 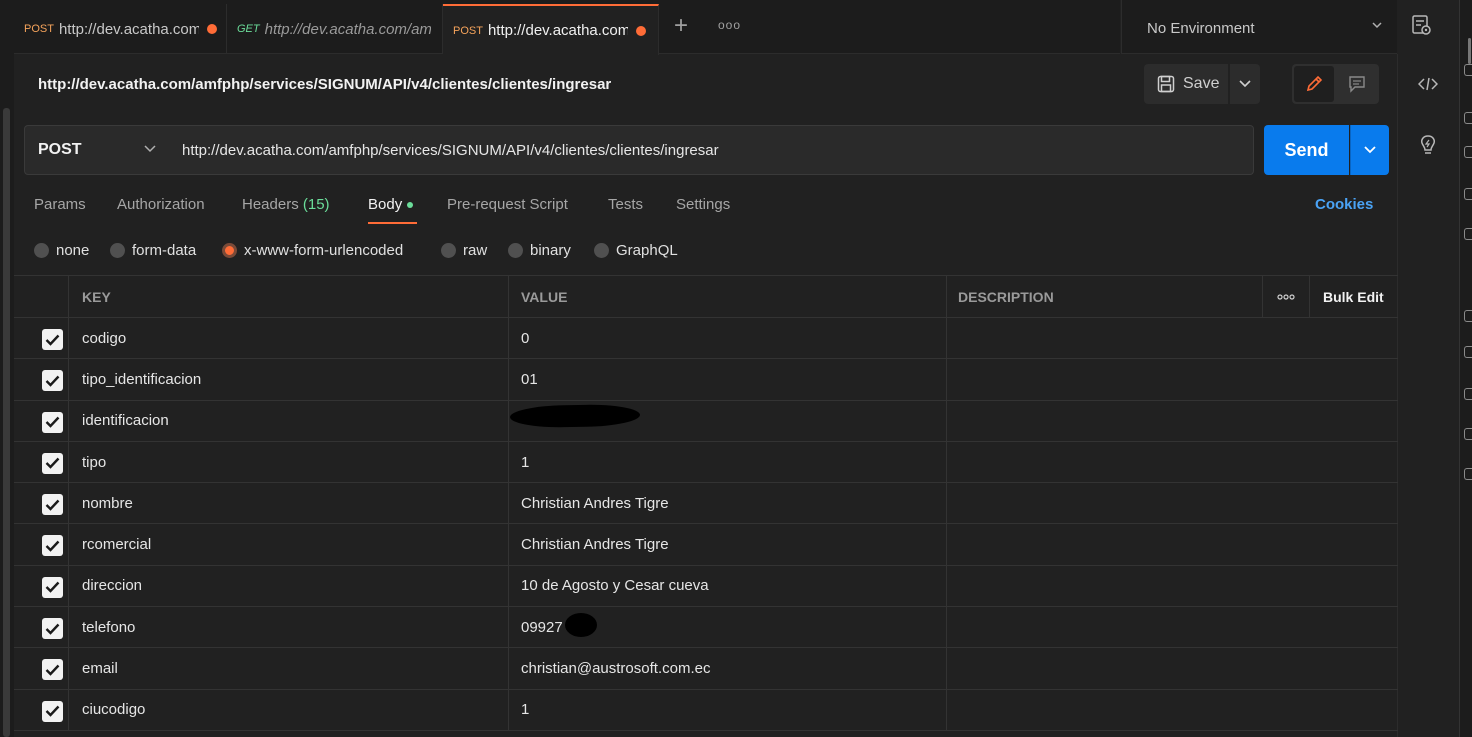 What do you see at coordinates (153, 250) in the screenshot?
I see `body-type-form-data: form-data` at bounding box center [153, 250].